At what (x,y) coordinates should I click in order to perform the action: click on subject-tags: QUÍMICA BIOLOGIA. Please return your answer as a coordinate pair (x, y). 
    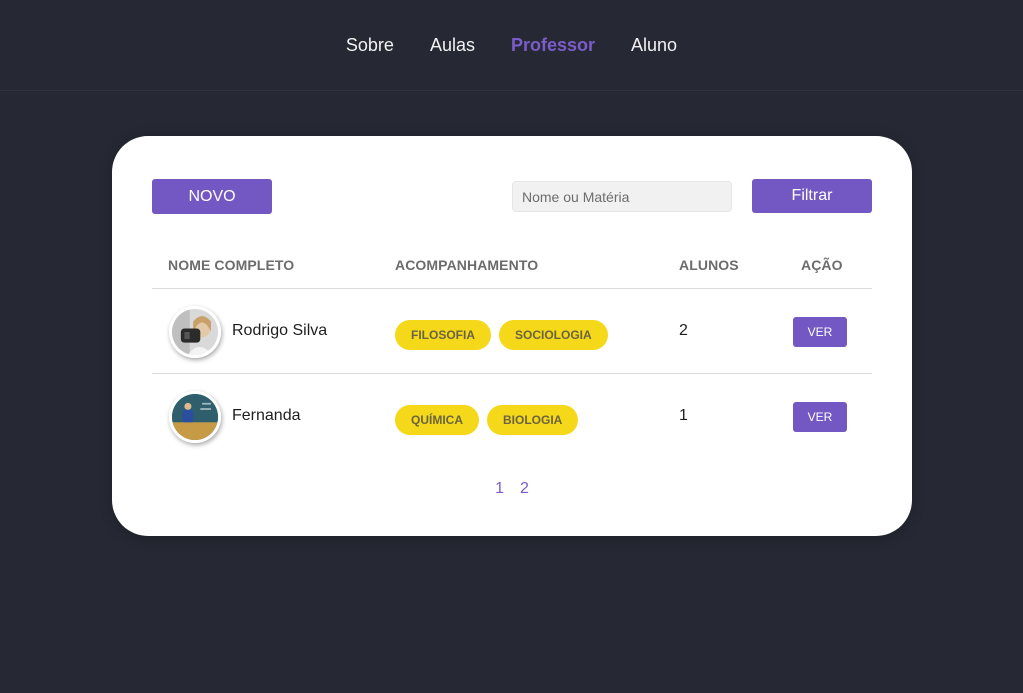
    Looking at the image, I should click on (487, 420).